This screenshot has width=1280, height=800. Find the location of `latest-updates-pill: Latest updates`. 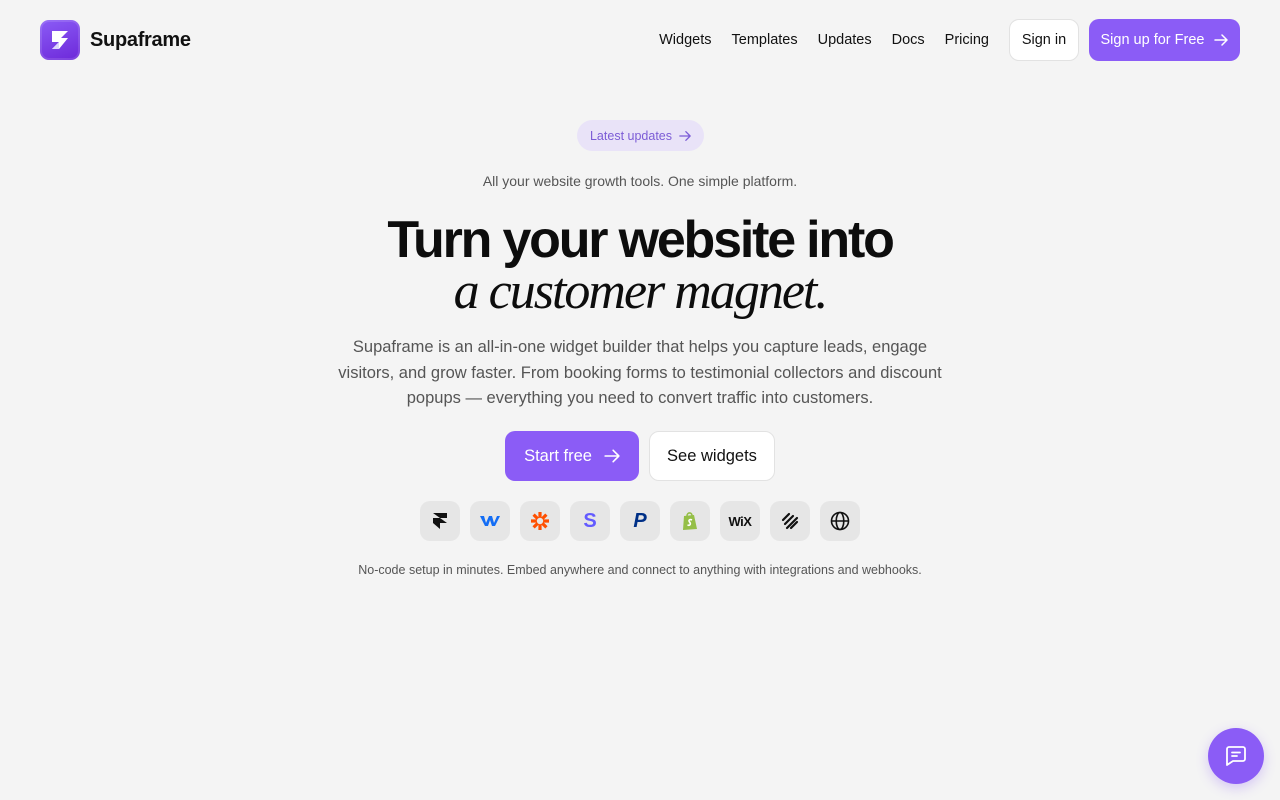

latest-updates-pill: Latest updates is located at coordinates (640, 135).